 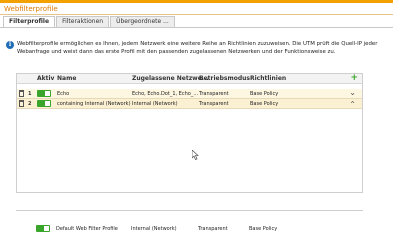 I want to click on row-number: 2, so click(x=30, y=104).